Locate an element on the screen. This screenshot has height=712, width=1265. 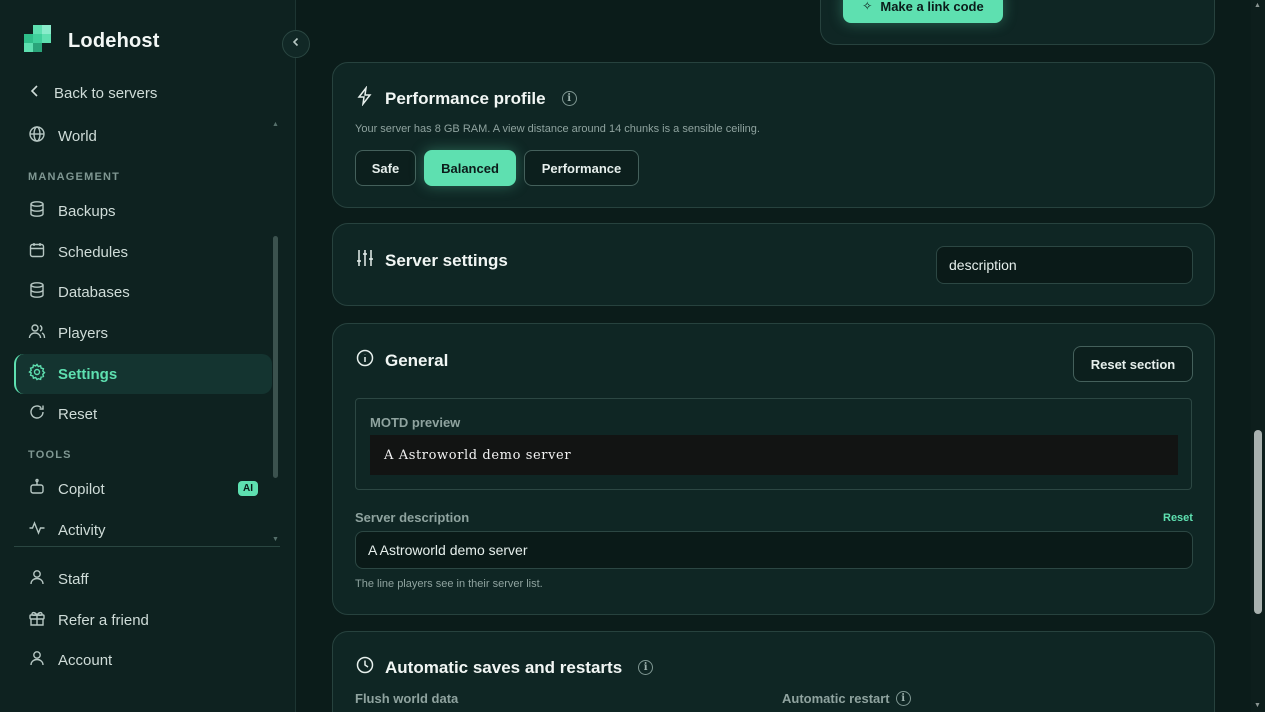
back-label: Back to servers is located at coordinates (106, 93).